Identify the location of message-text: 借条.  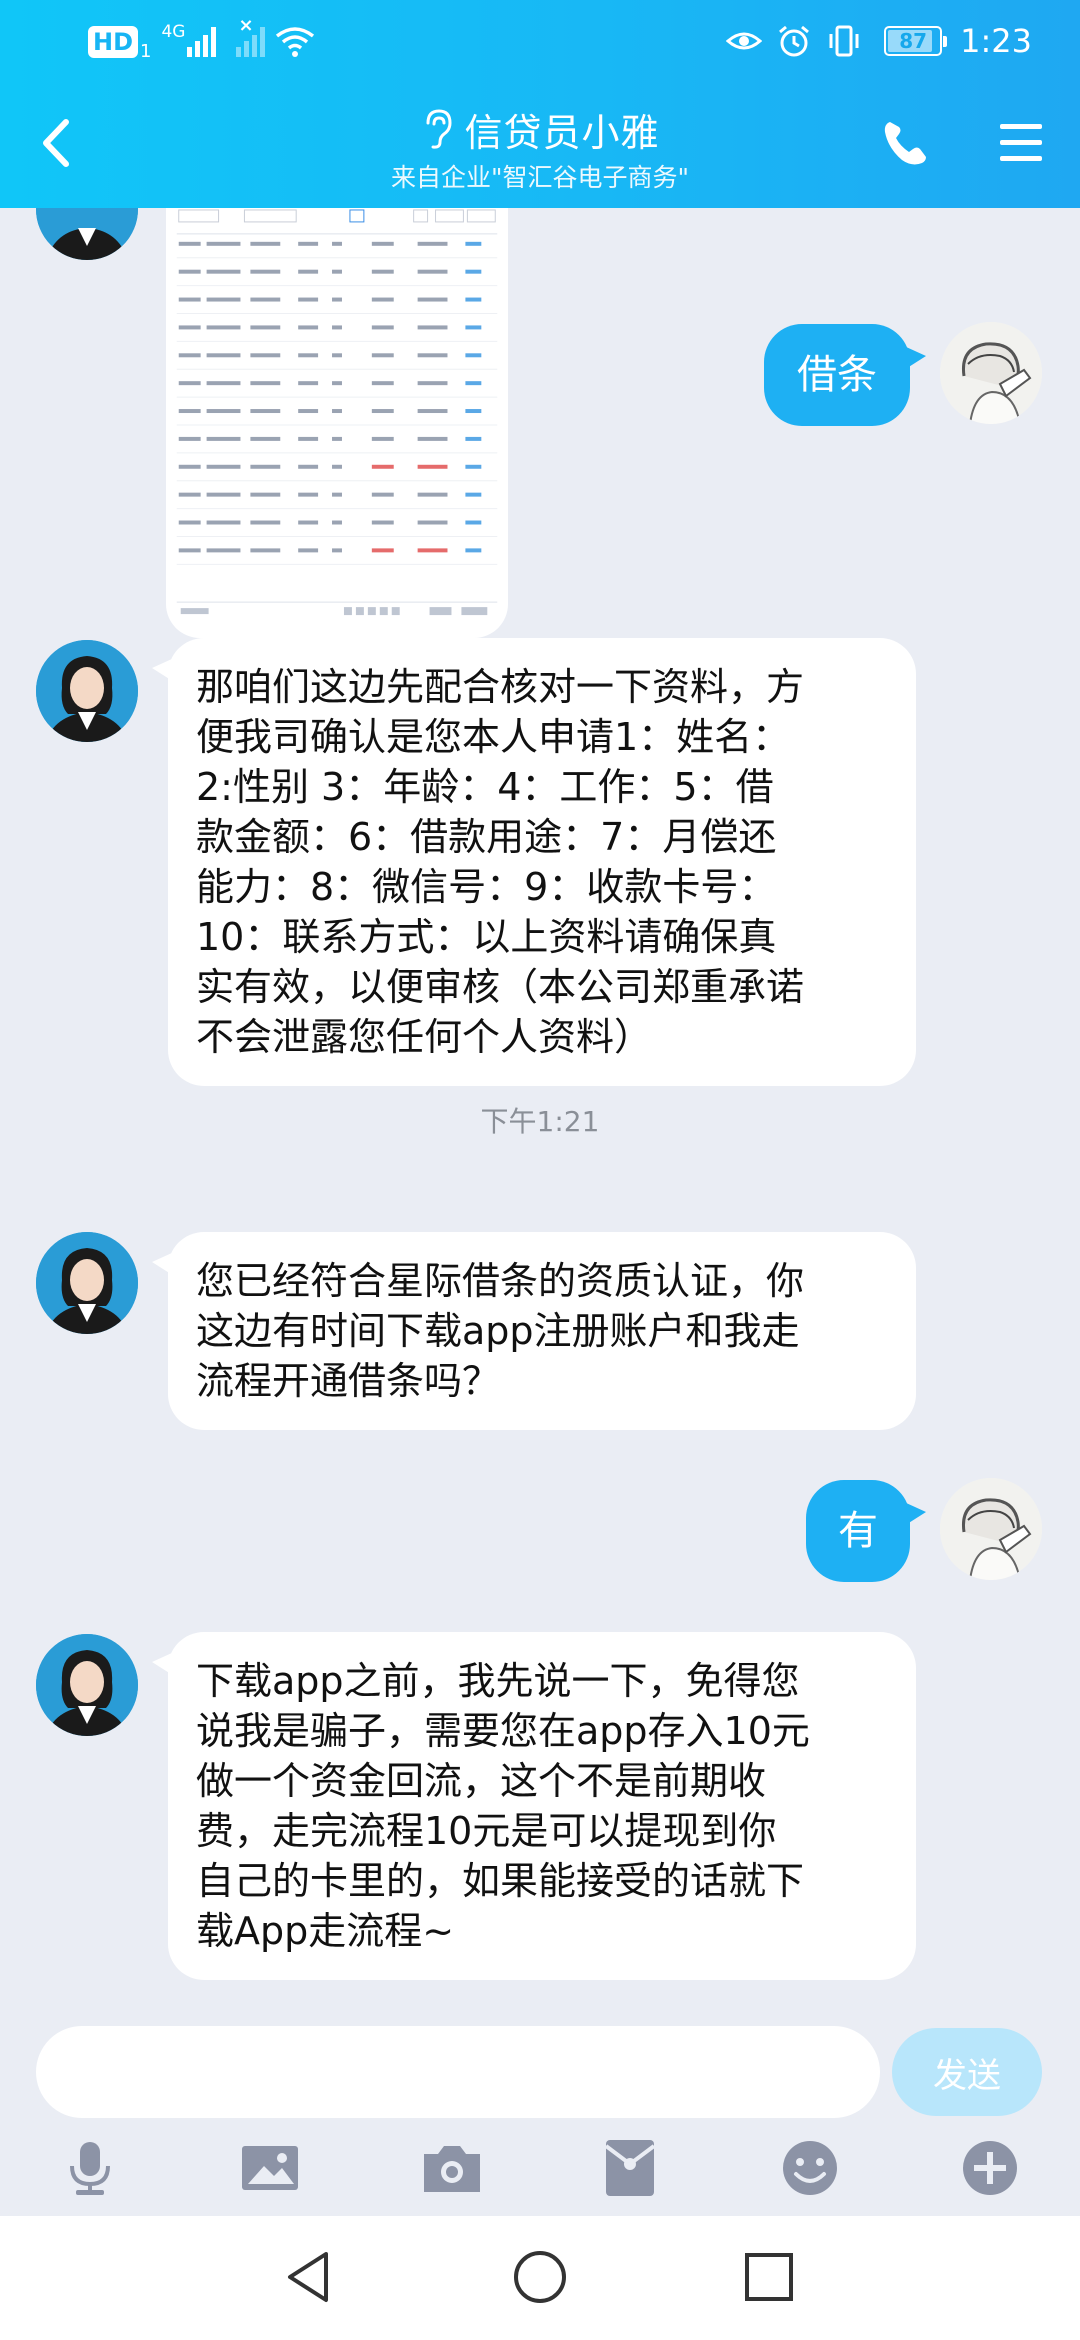
(837, 375).